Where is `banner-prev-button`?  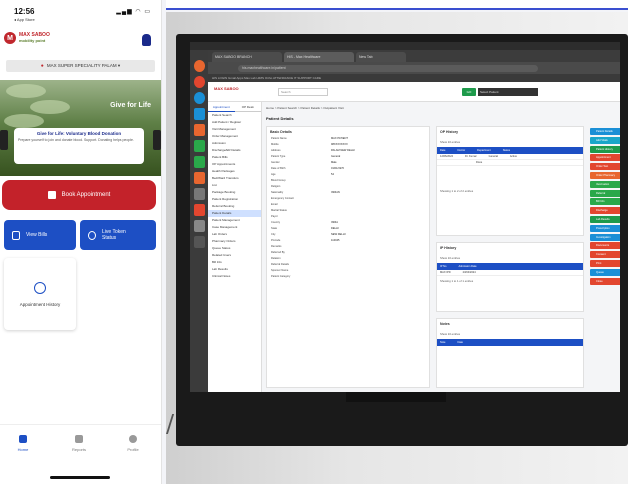 banner-prev-button is located at coordinates (4, 140).